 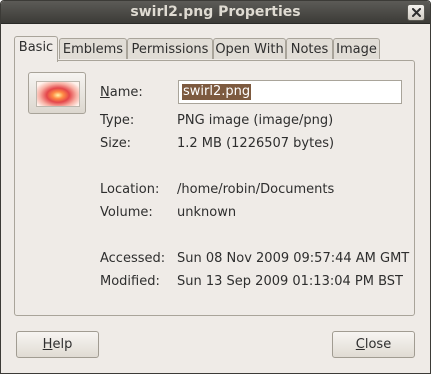 What do you see at coordinates (130, 281) in the screenshot?
I see `modified-label: Modified:` at bounding box center [130, 281].